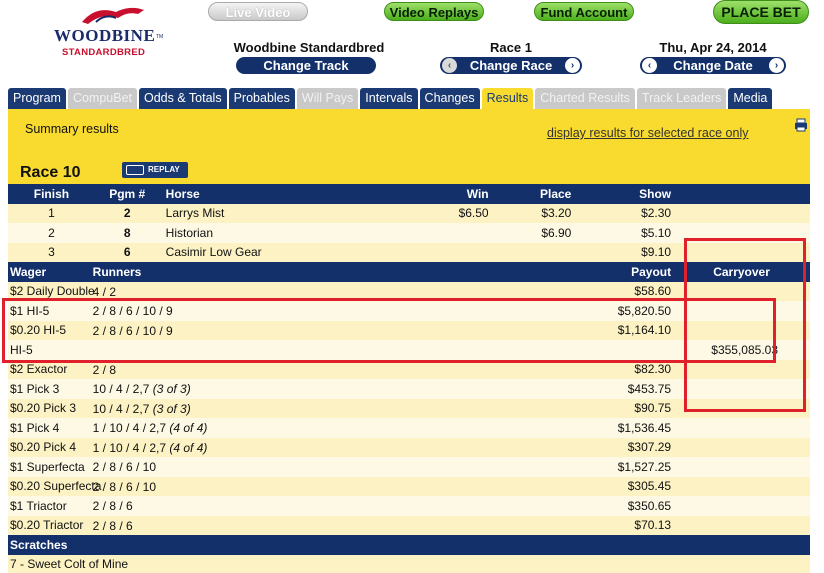  I want to click on tab-changes: Changes, so click(449, 98).